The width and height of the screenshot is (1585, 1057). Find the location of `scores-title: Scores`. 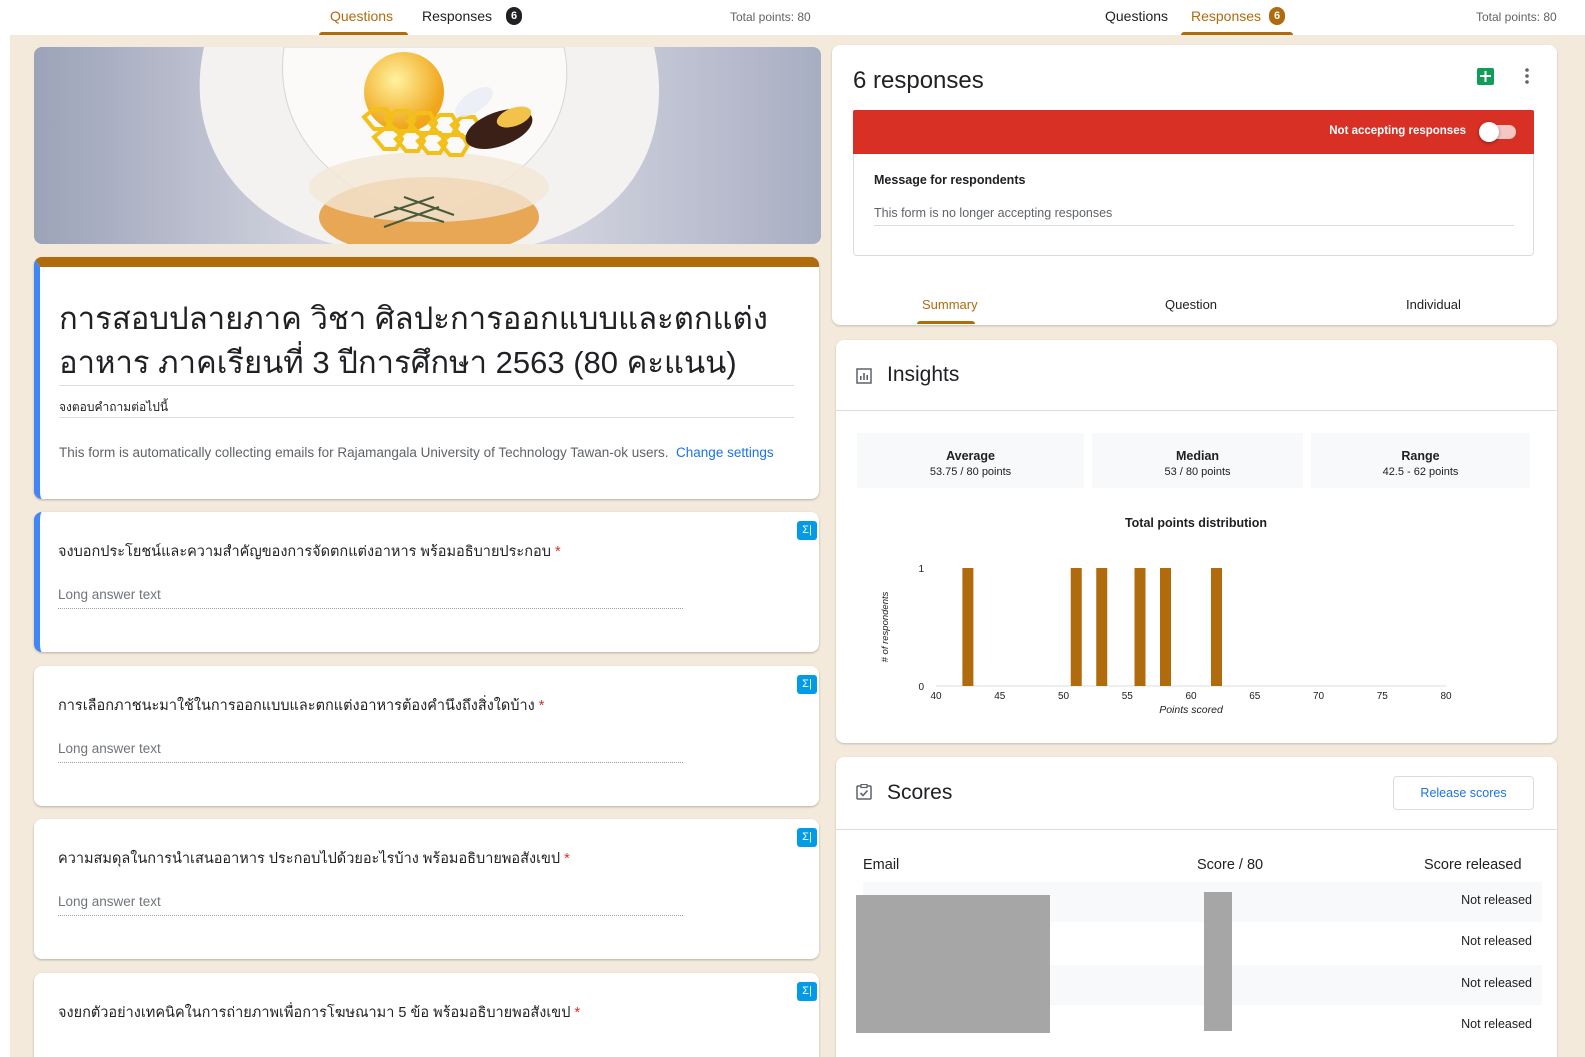

scores-title: Scores is located at coordinates (920, 792).